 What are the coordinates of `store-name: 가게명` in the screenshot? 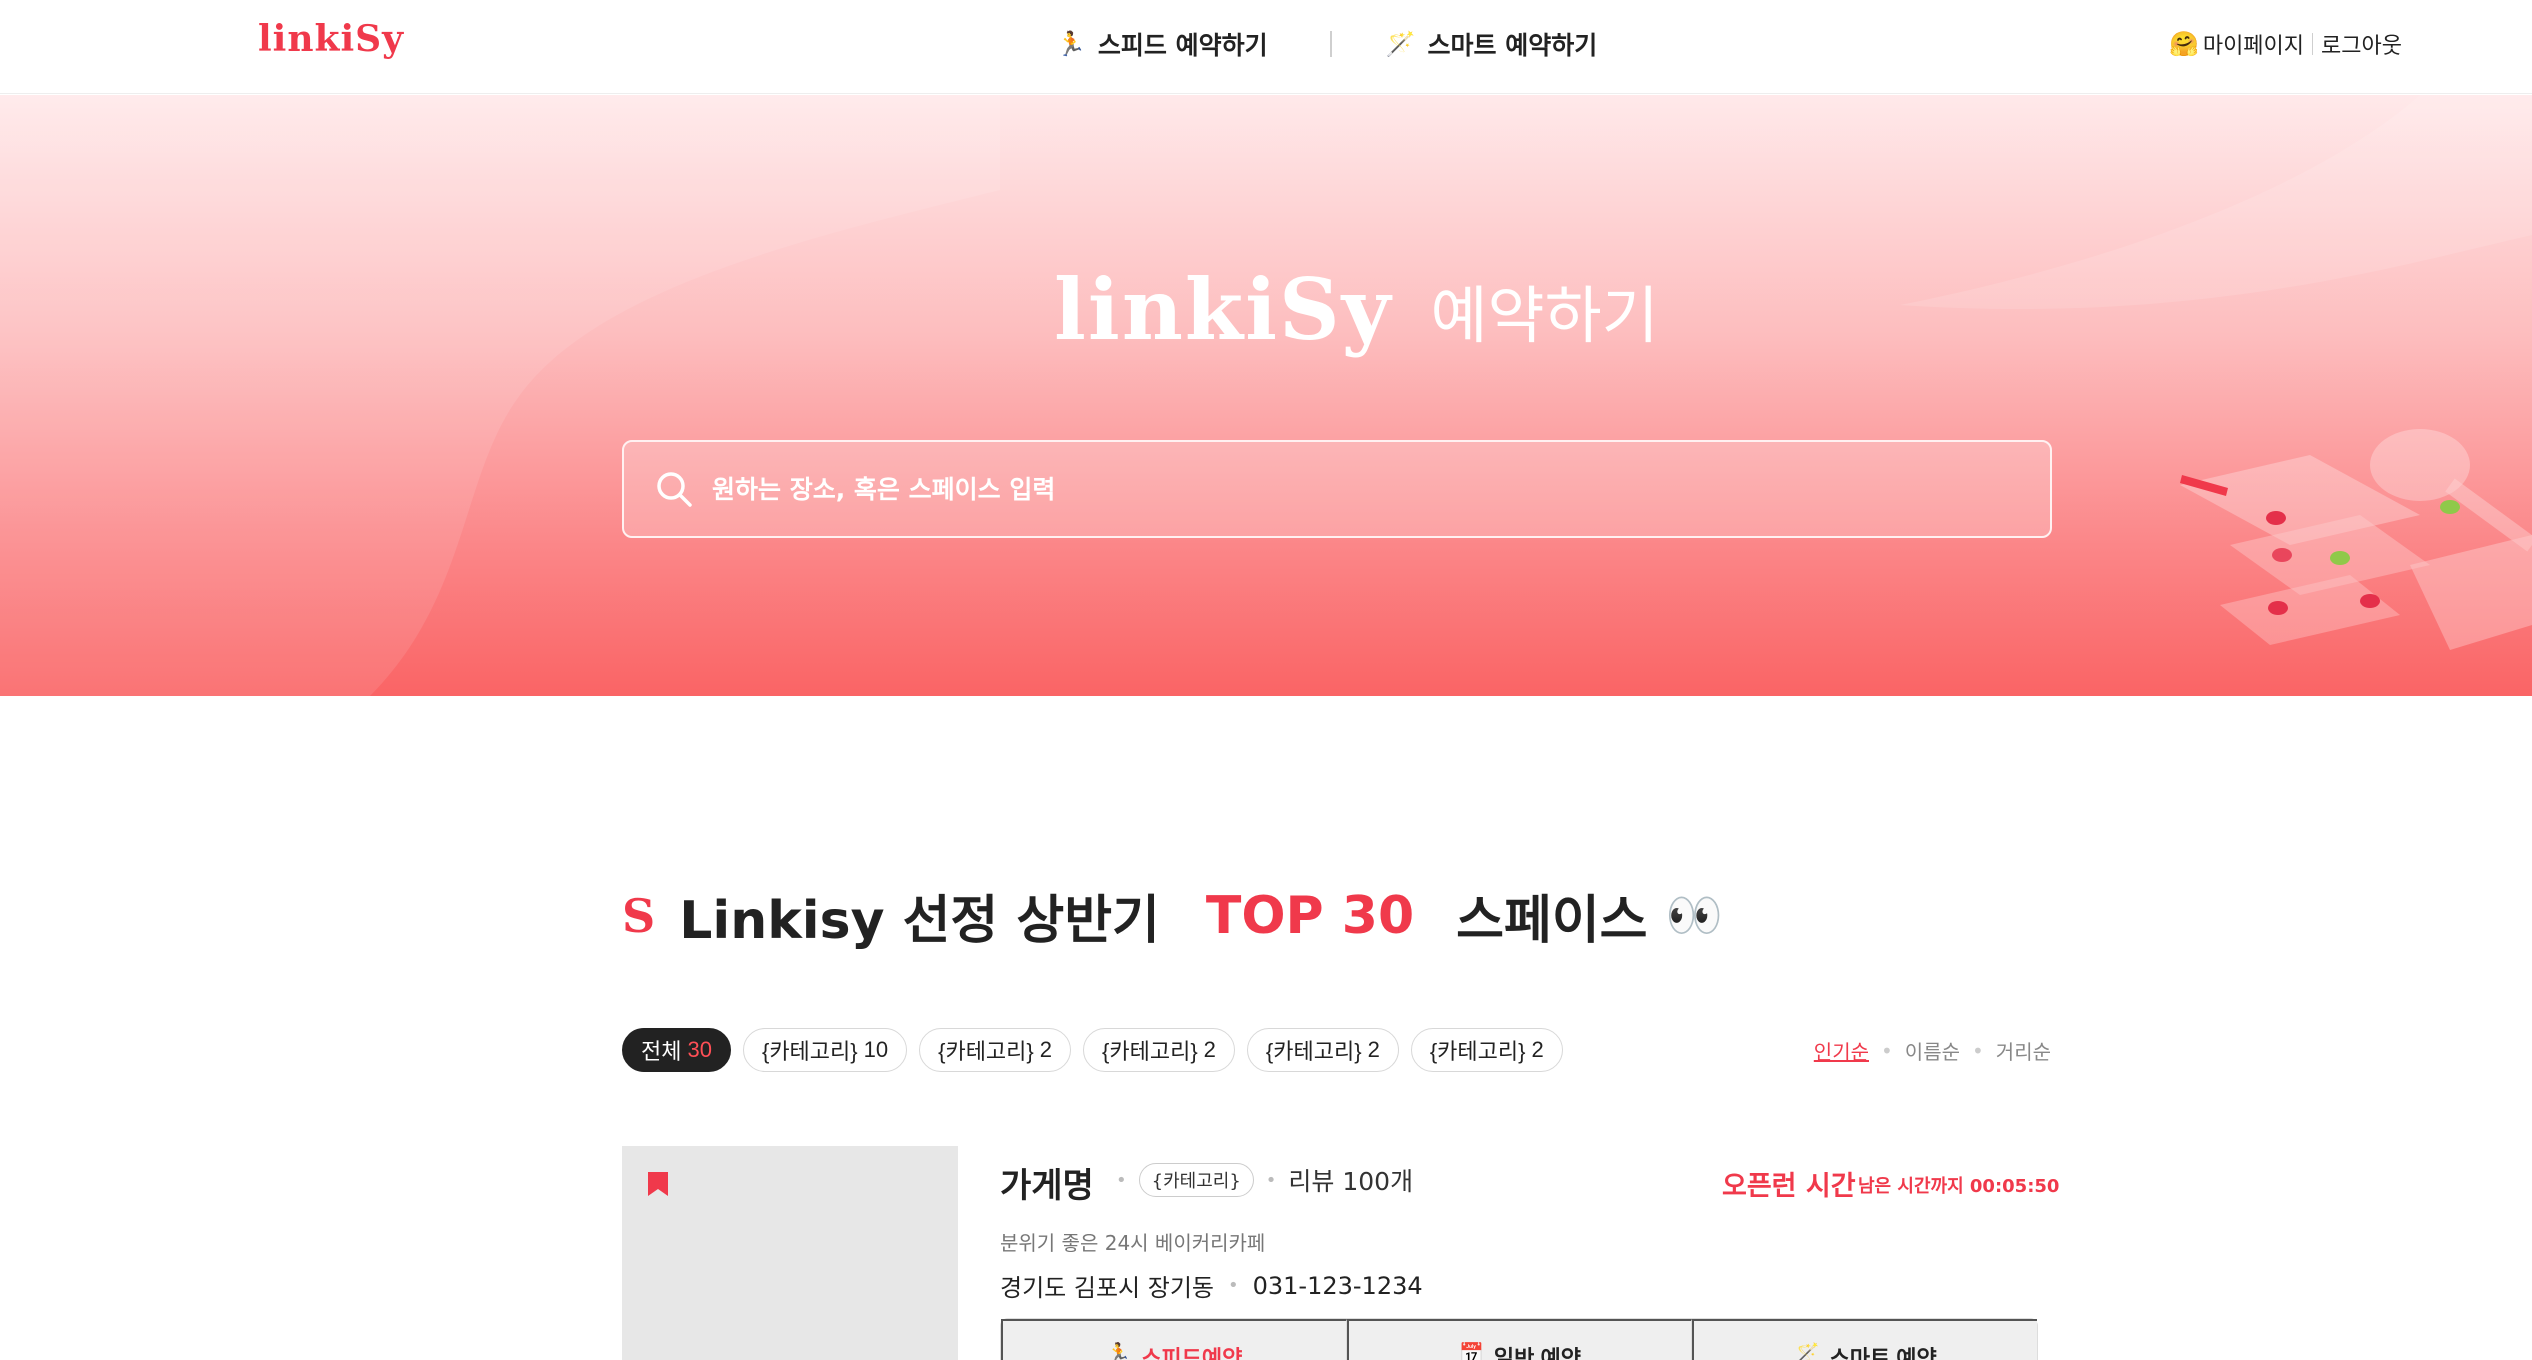 It's located at (1047, 1182).